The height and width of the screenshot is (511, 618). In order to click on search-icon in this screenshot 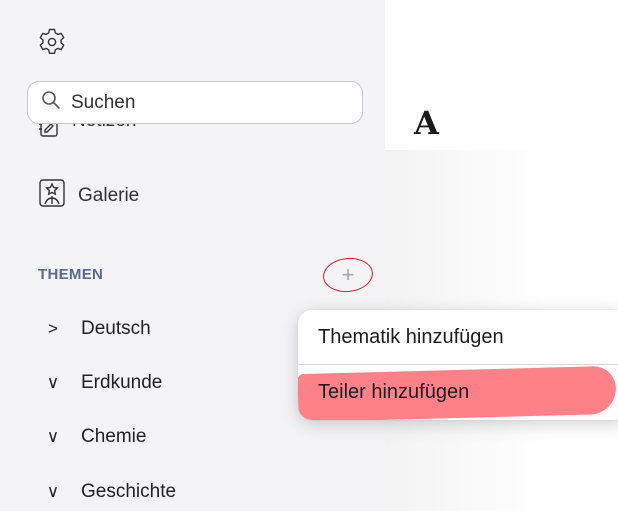, I will do `click(51, 102)`.